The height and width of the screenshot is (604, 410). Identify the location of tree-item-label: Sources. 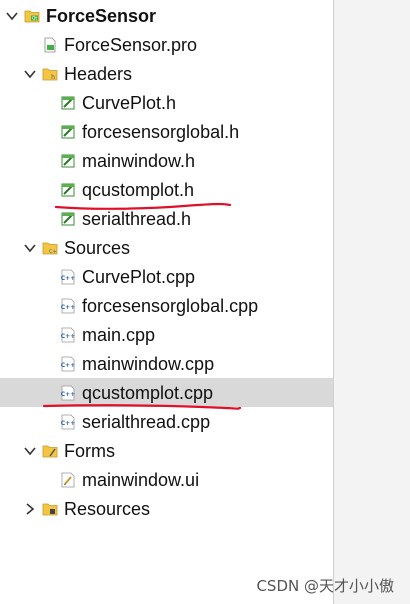
(97, 247).